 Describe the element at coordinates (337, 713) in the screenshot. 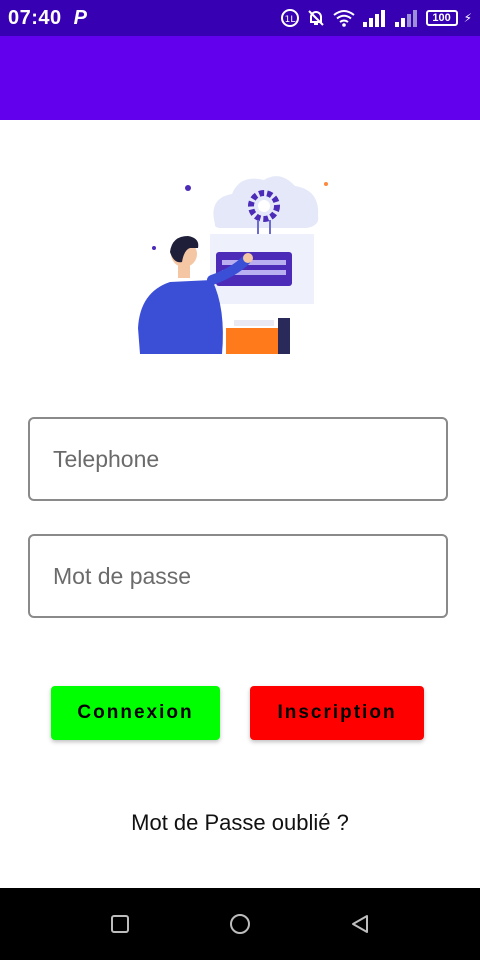

I see `signup-button: Inscription` at that location.